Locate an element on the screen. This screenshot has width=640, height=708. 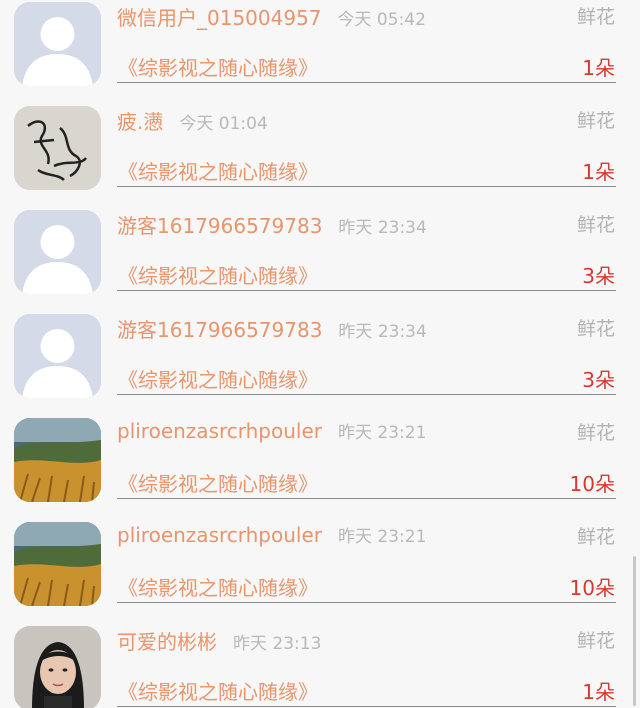
gift-row: 微信用户_015004957 今天 05:42 鲜花 《综影视之随心随缘》 1朵 is located at coordinates (320, 50).